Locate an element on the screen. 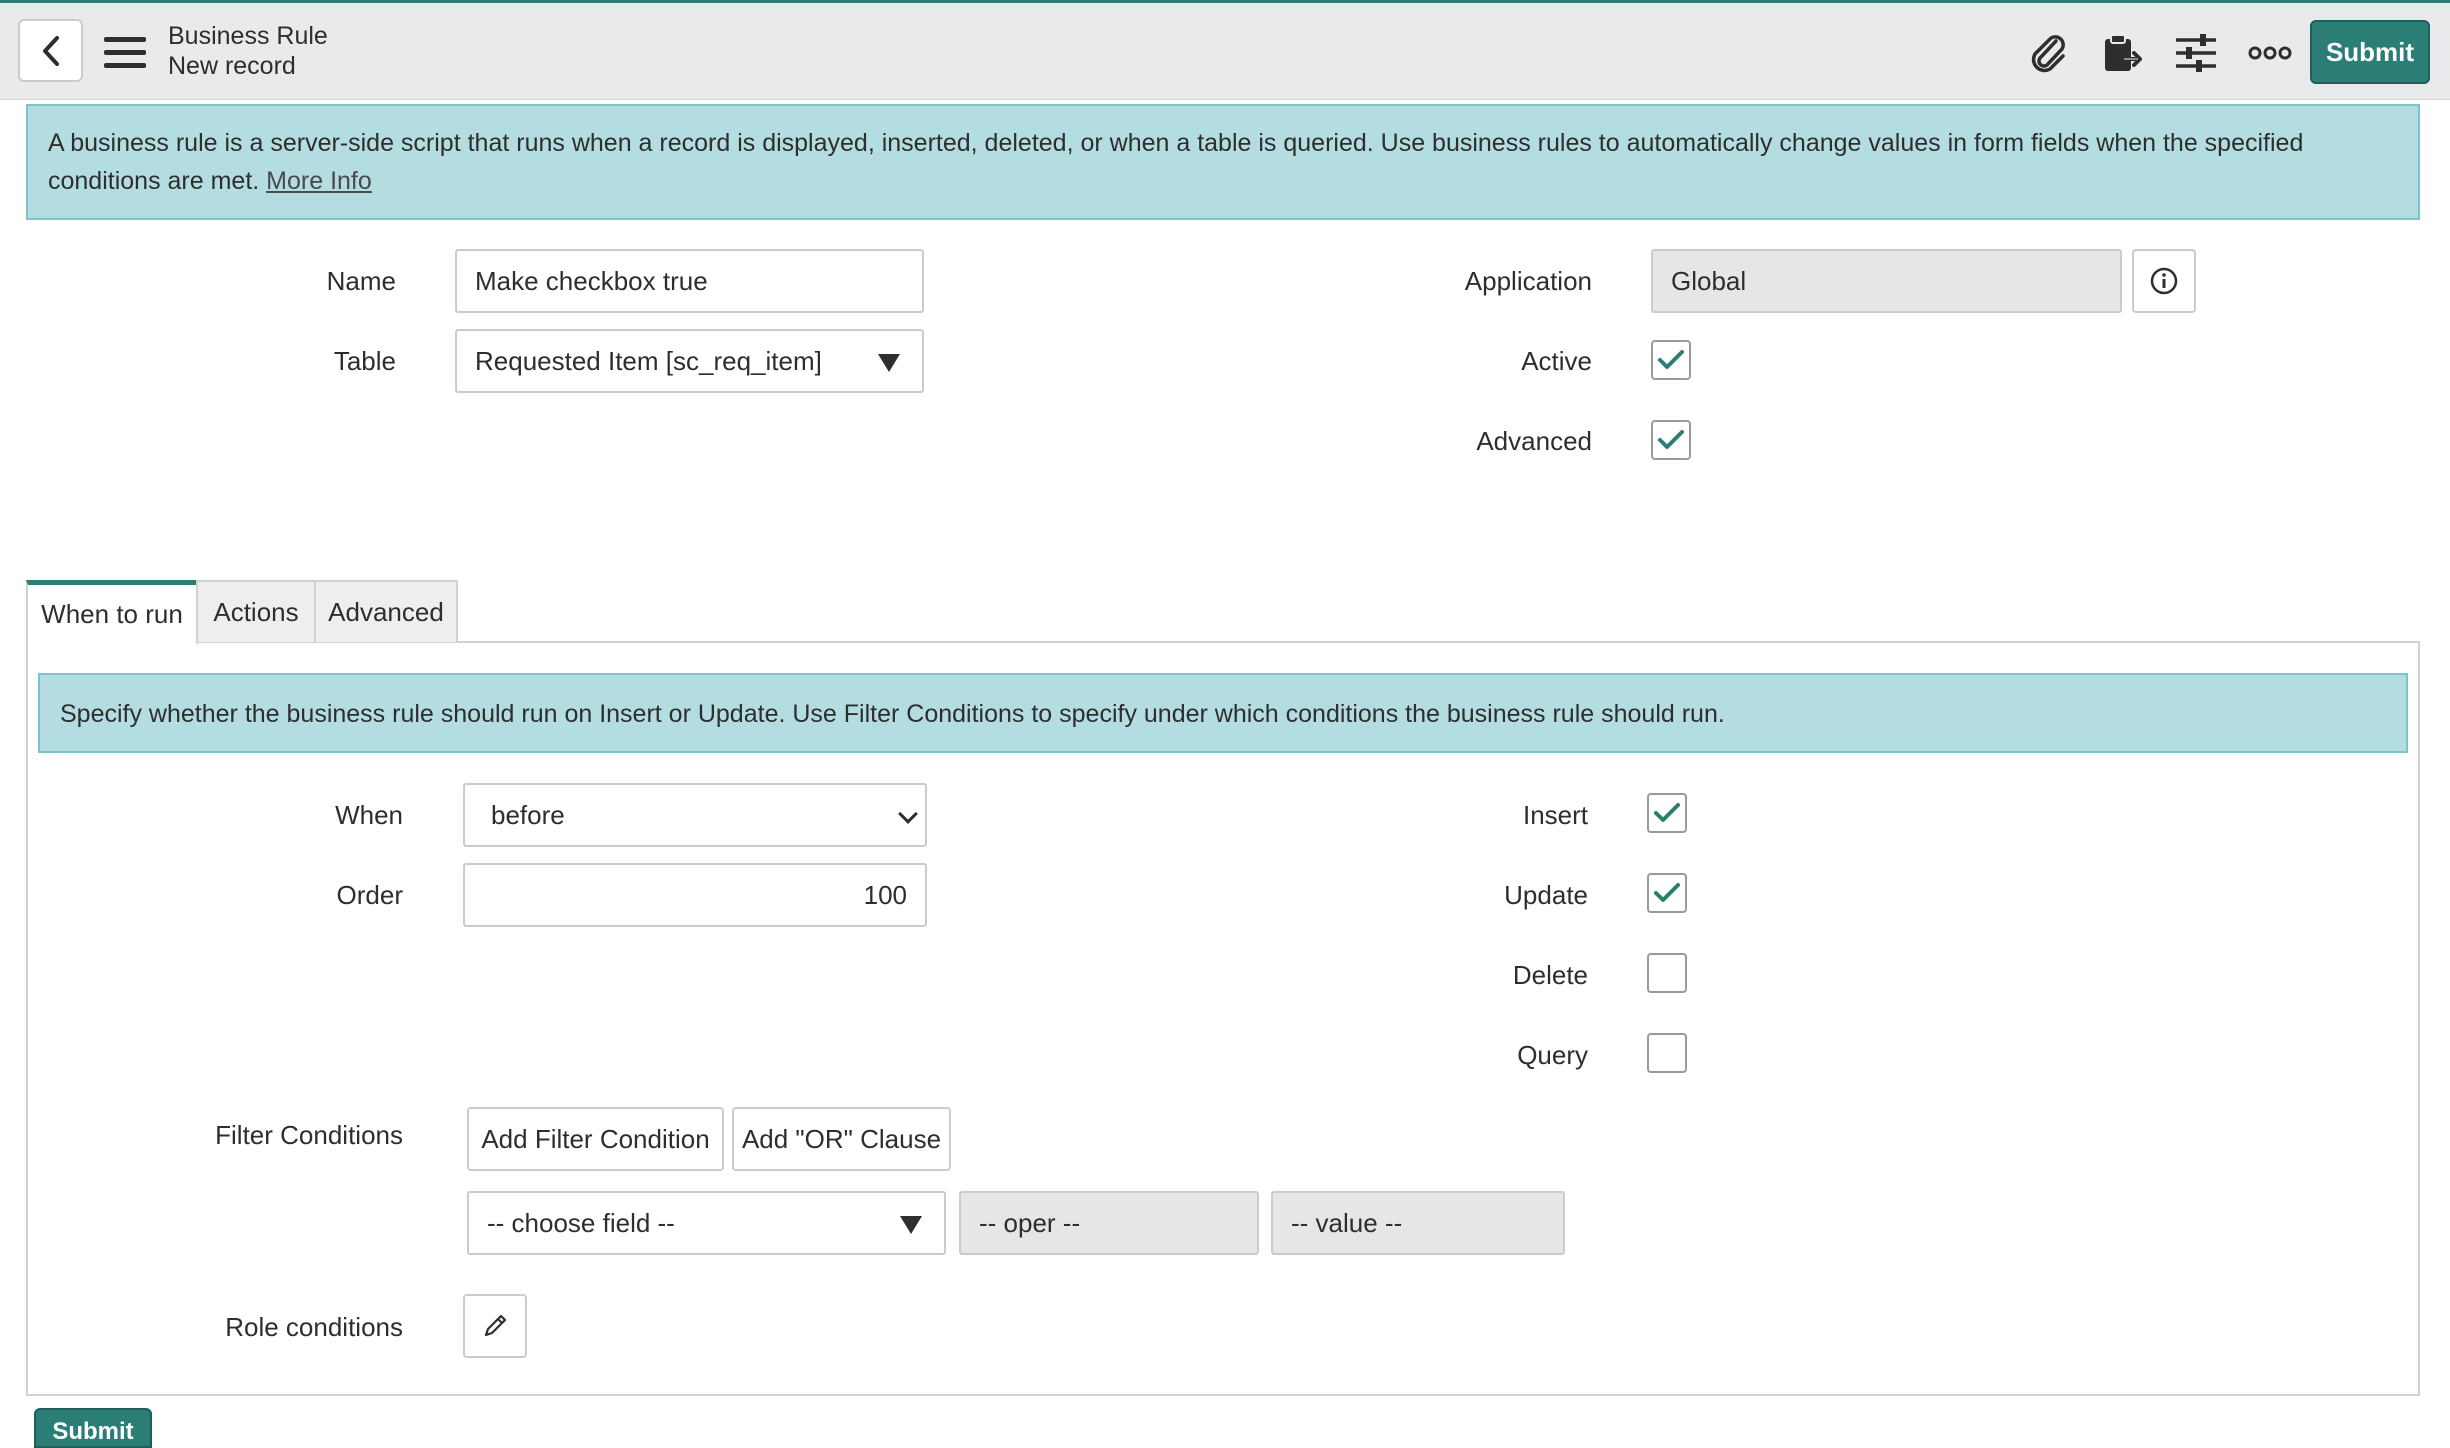  tab-actions: Actions is located at coordinates (256, 611).